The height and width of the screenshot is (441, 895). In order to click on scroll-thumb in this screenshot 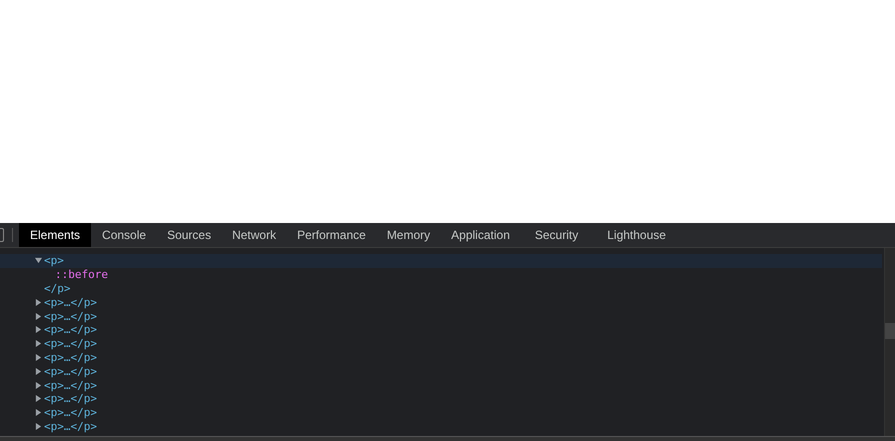, I will do `click(890, 331)`.